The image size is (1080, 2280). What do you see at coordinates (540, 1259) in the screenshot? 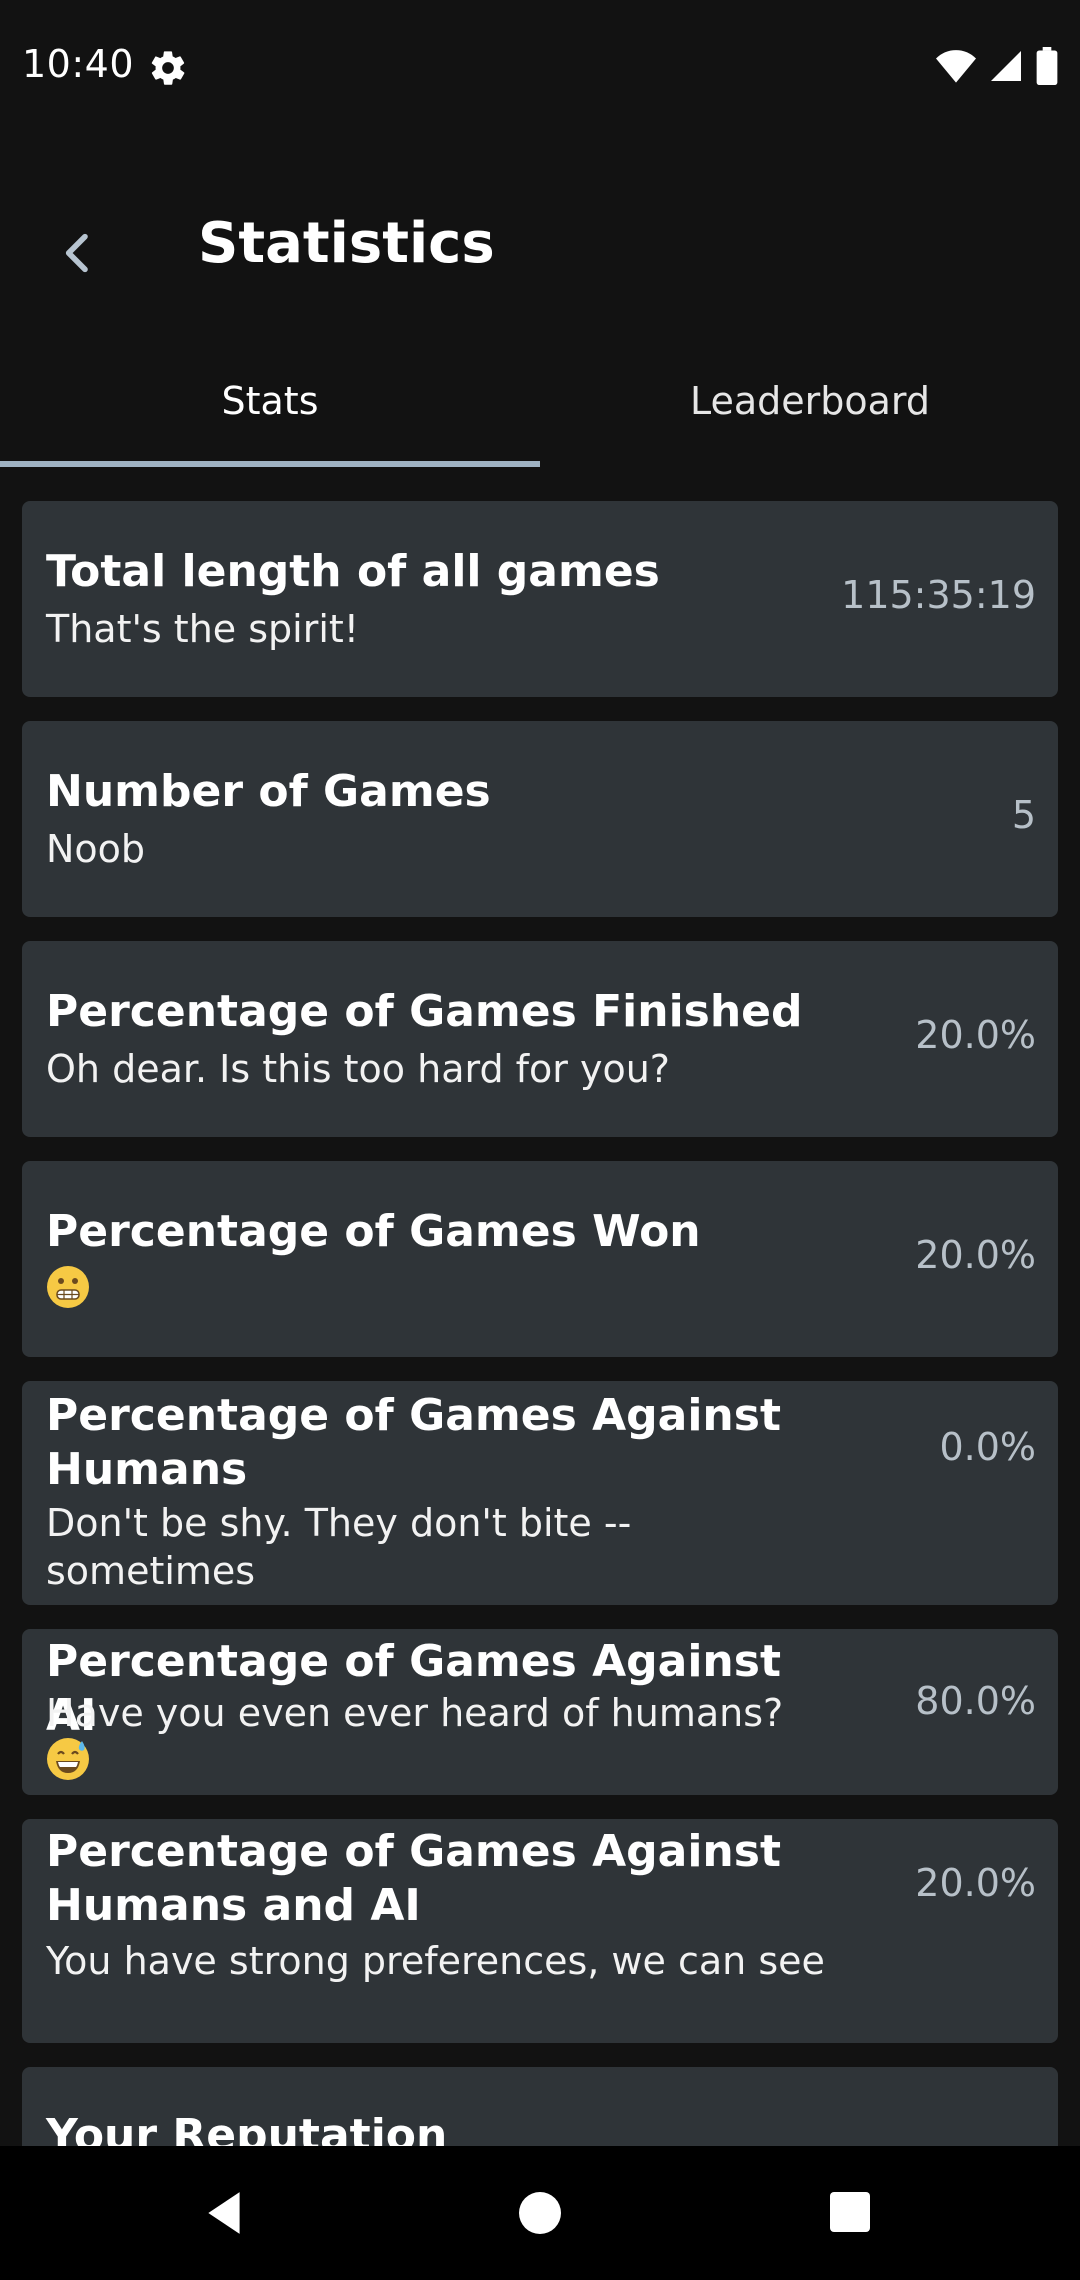
I see `stat-card-games-won: Percentage of Games Won 20.0%` at bounding box center [540, 1259].